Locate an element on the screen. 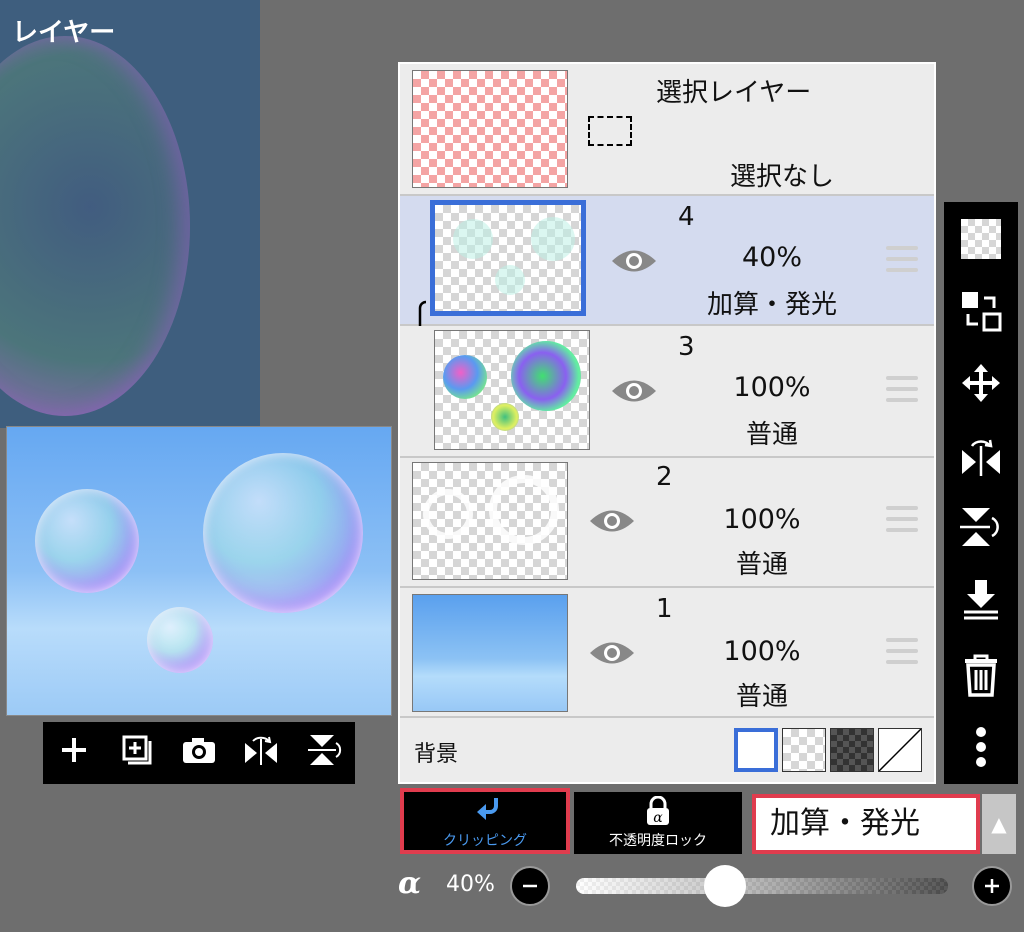 The width and height of the screenshot is (1024, 932). plus-icon is located at coordinates (74, 753).